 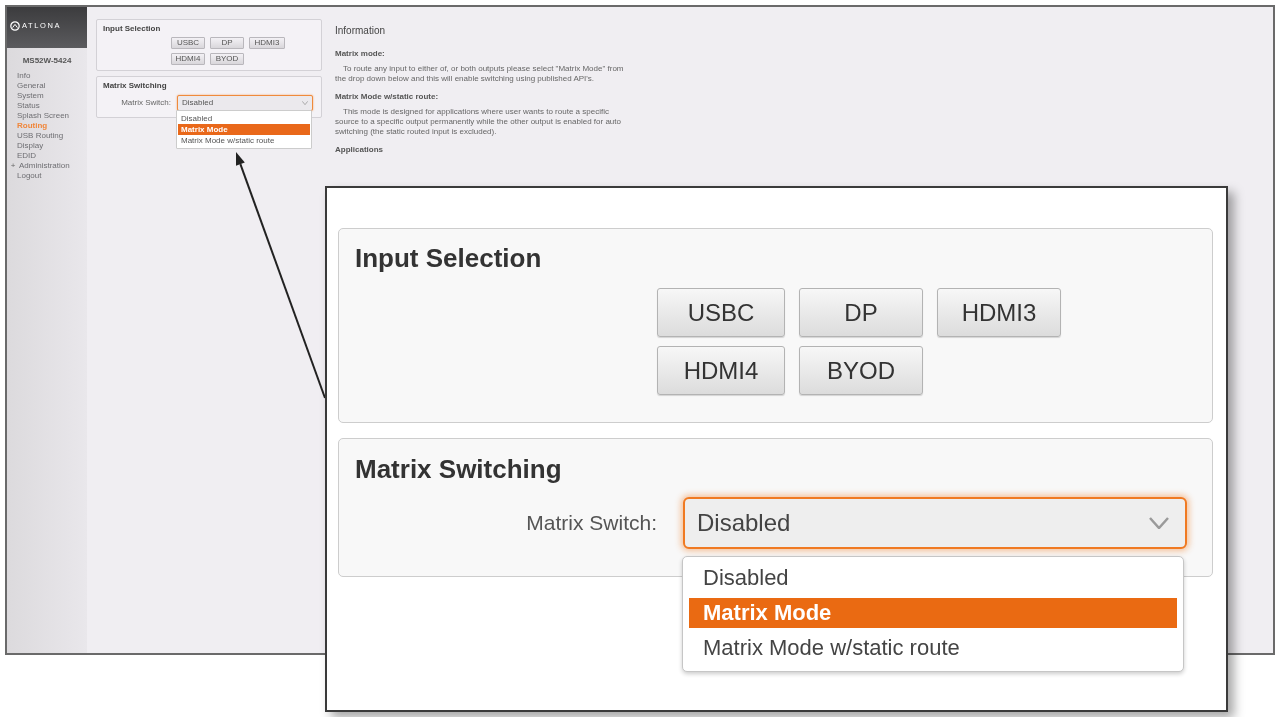 I want to click on sidebar-item: EDID, so click(x=27, y=156).